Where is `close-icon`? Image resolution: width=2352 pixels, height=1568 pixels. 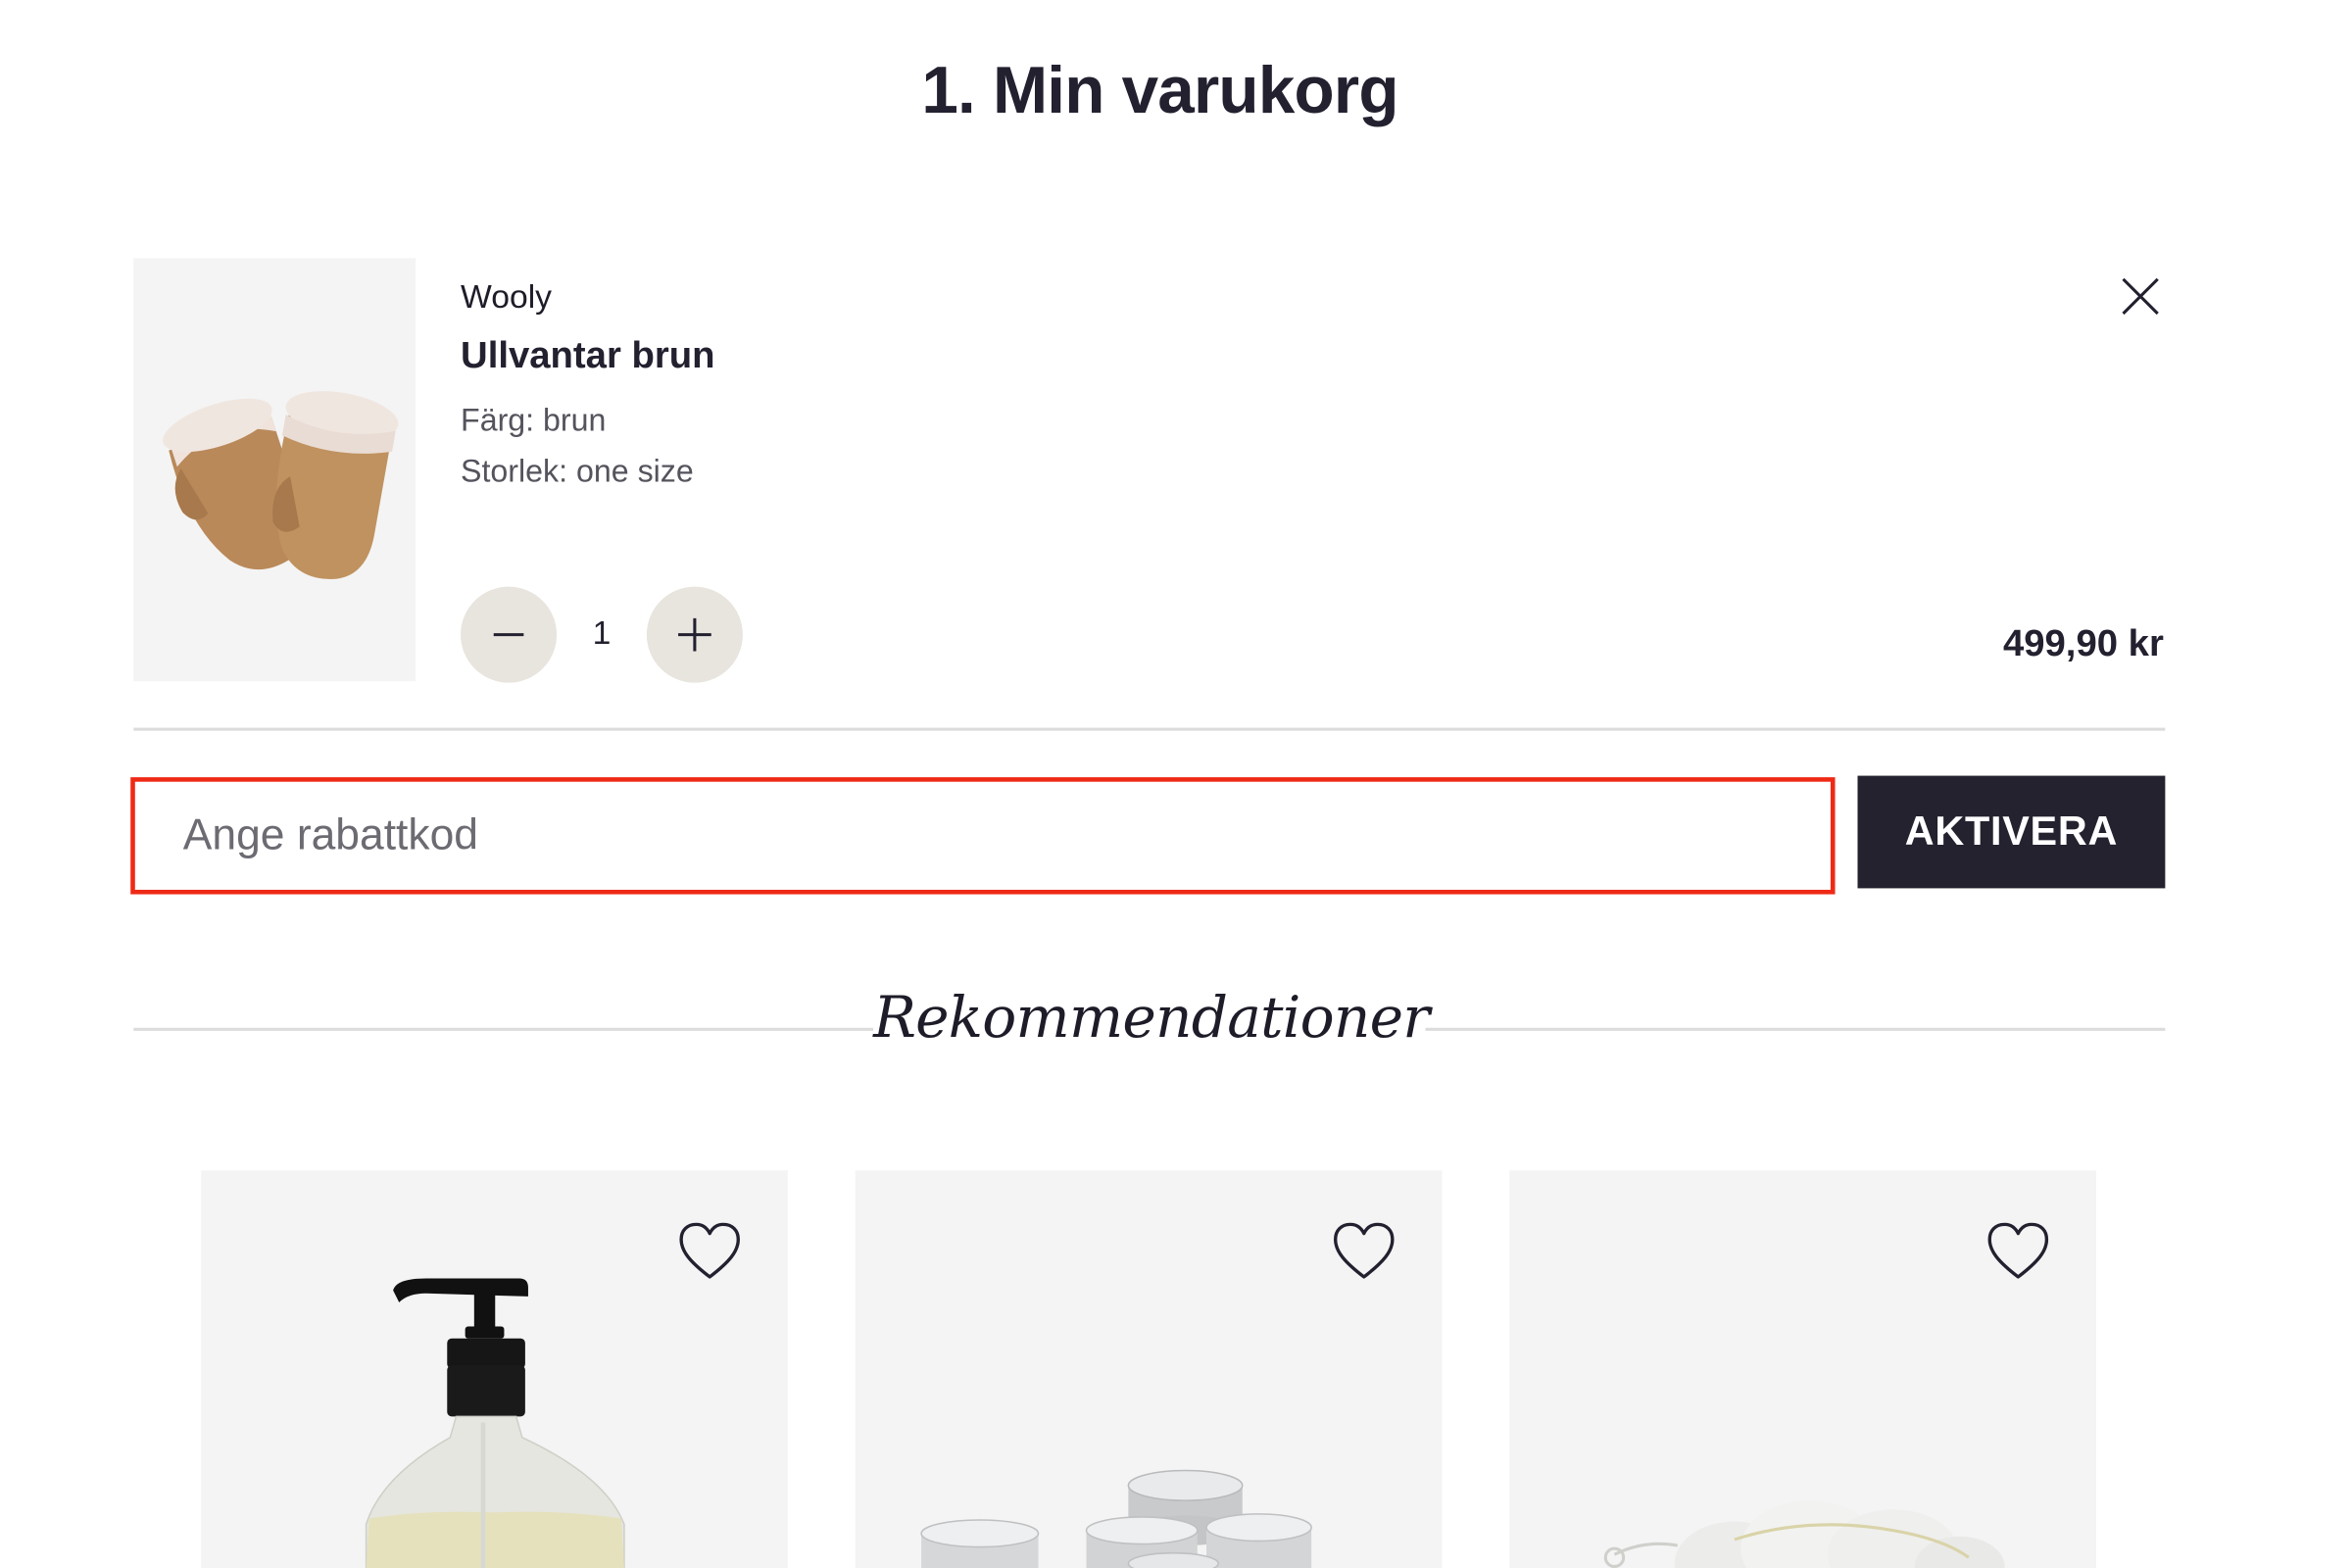 close-icon is located at coordinates (2140, 296).